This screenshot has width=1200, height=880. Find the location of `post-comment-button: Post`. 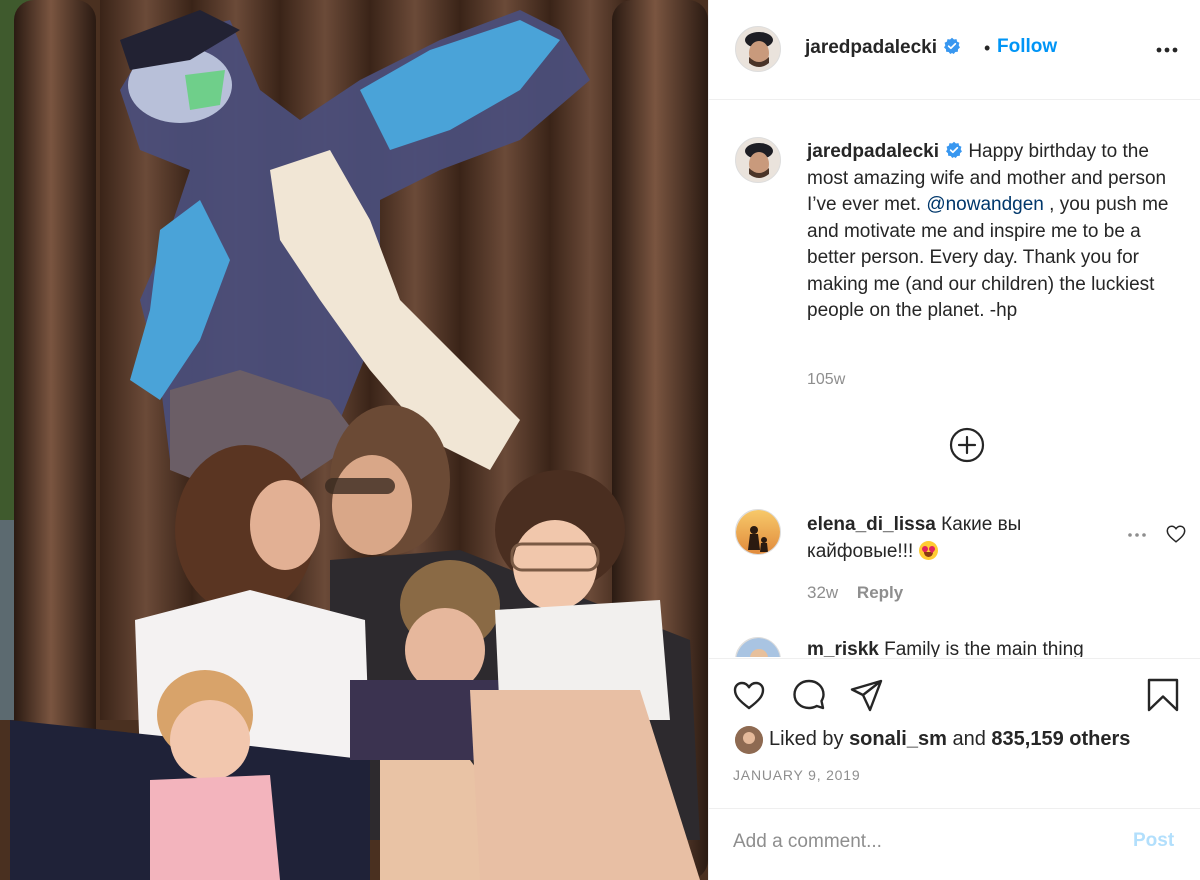

post-comment-button: Post is located at coordinates (1153, 841).